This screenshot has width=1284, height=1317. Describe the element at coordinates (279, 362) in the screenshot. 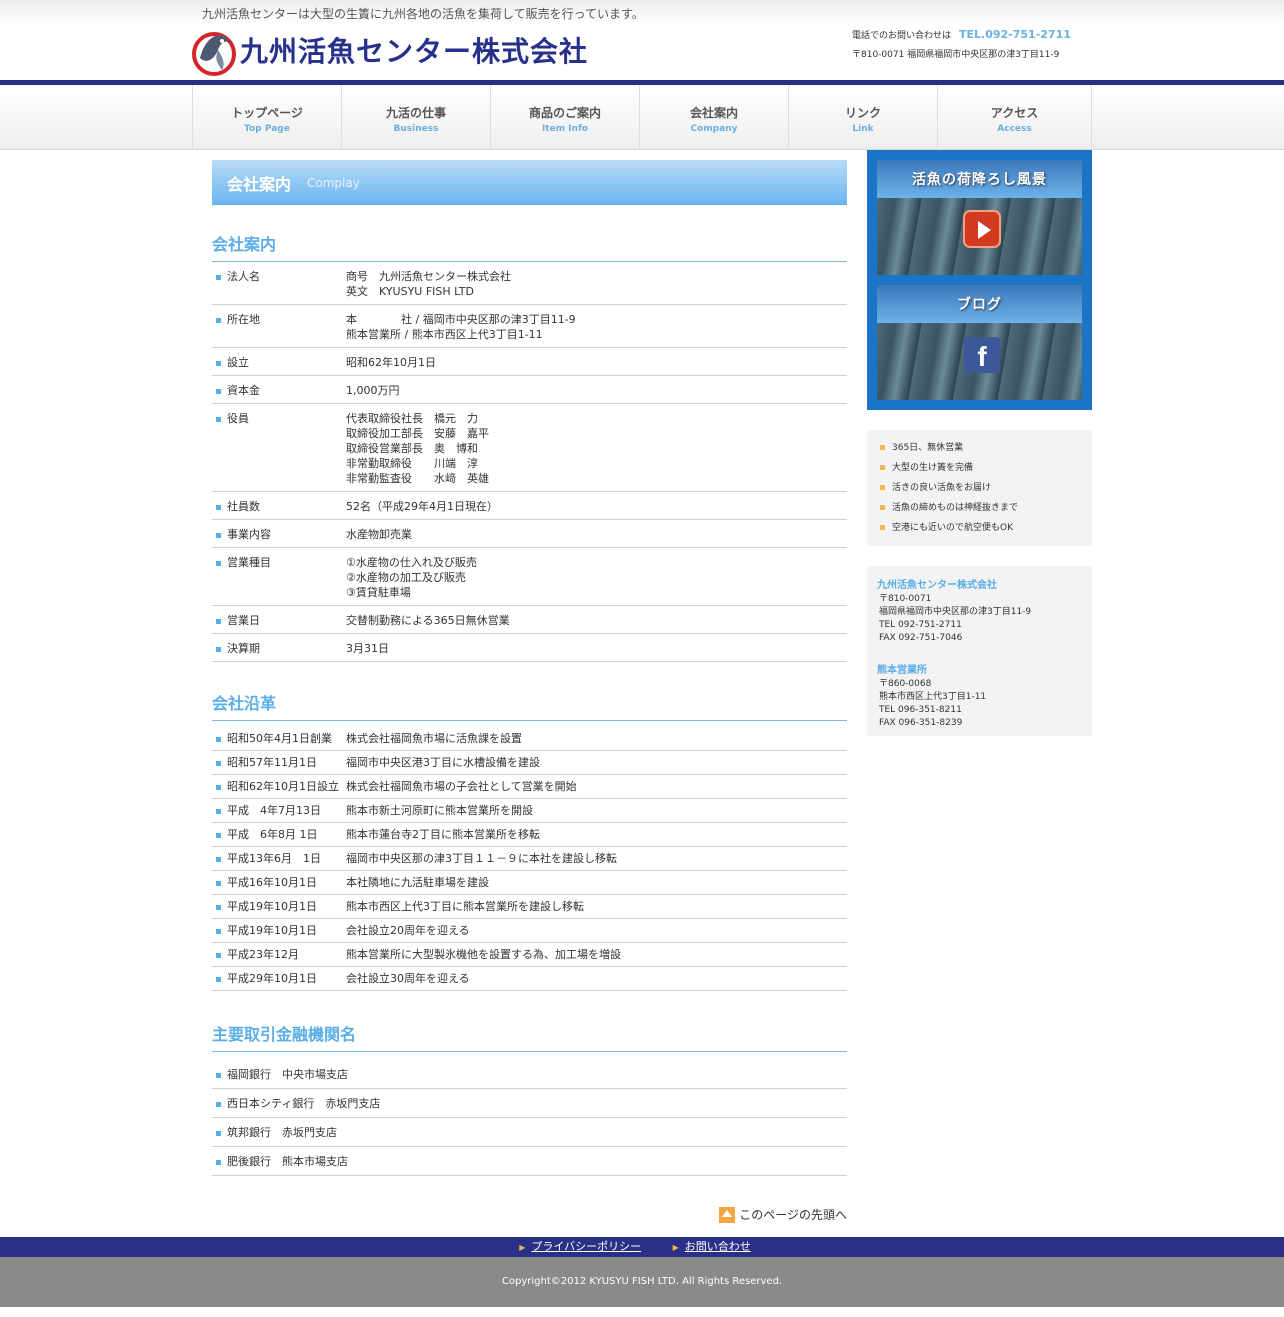

I see `profile-key: 設立` at that location.